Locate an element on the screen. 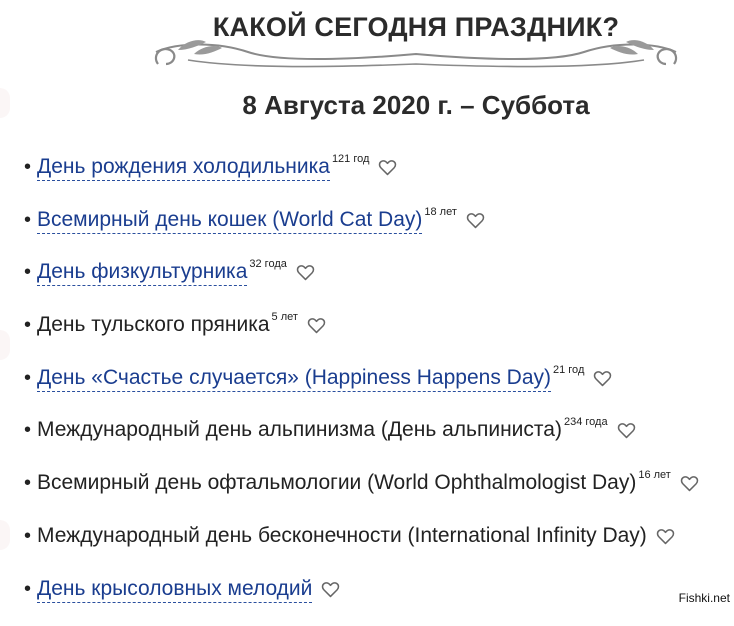 The height and width of the screenshot is (626, 734). date-heading: 8 Августа 2020 г. – Суббота is located at coordinates (367, 105).